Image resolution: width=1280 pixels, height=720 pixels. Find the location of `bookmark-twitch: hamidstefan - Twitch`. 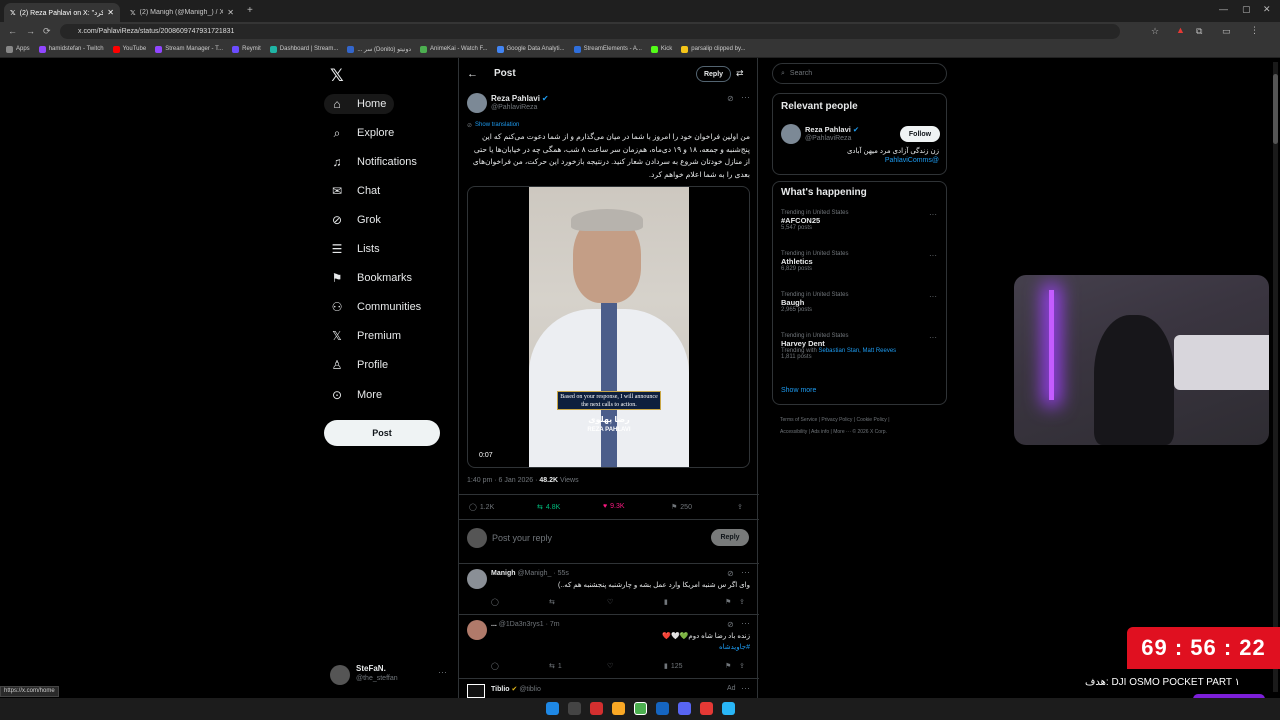

bookmark-twitch: hamidstefan - Twitch is located at coordinates (71, 49).